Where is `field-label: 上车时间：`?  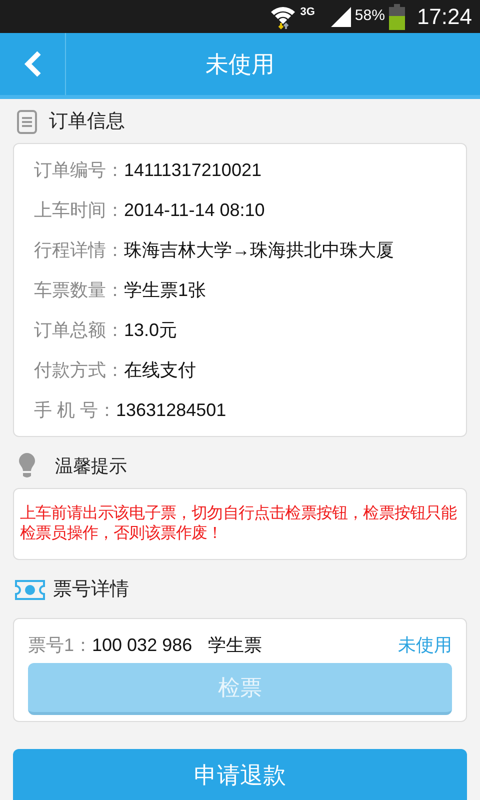
field-label: 上车时间： is located at coordinates (79, 210).